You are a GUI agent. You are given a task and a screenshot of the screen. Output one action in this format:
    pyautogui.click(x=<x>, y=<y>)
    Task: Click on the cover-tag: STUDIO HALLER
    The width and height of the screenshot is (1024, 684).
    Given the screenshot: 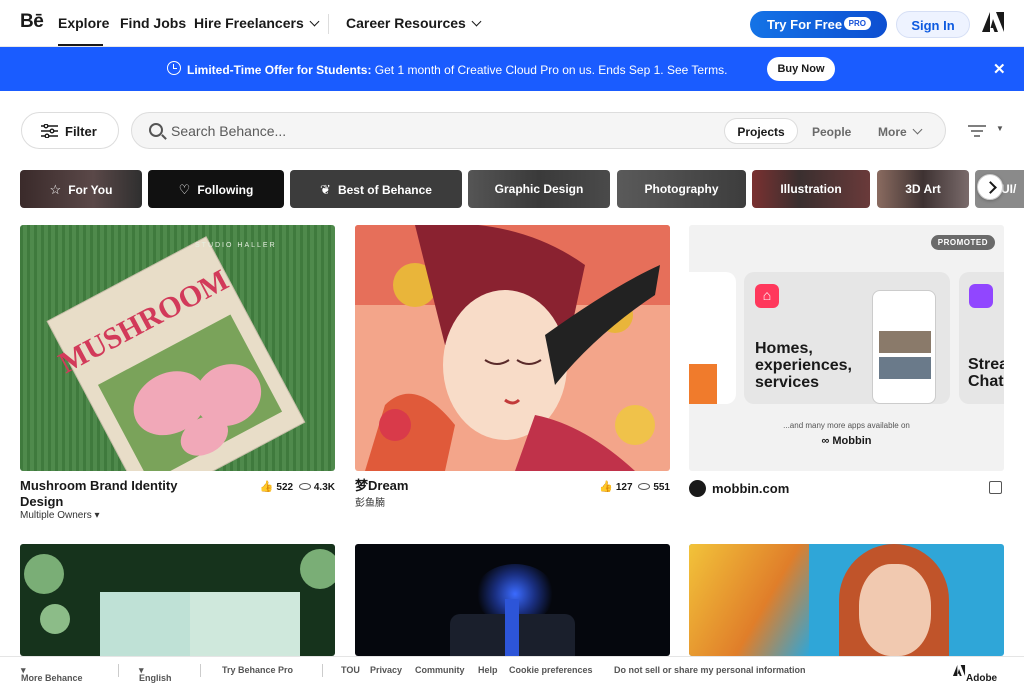 What is the action you would take?
    pyautogui.click(x=236, y=245)
    